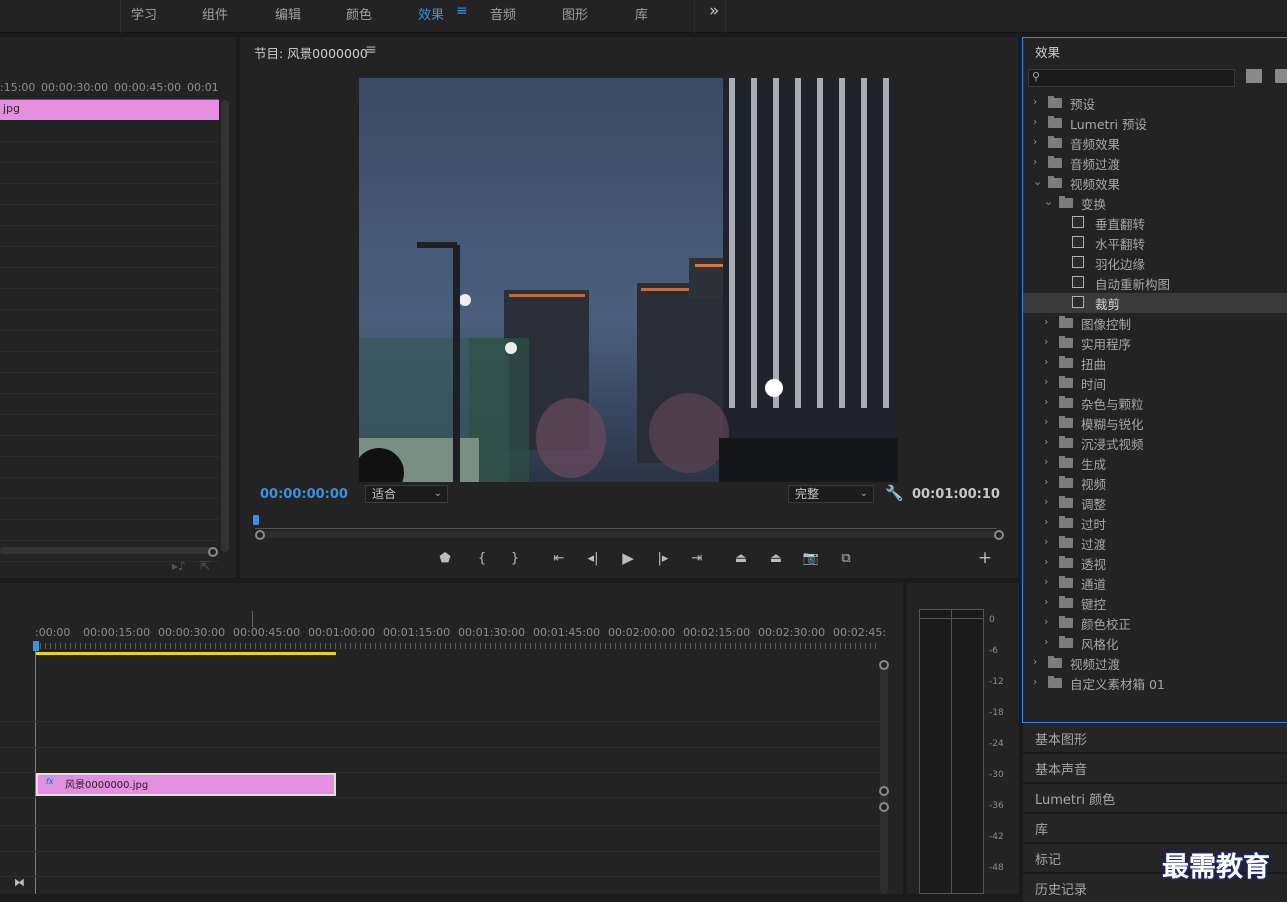 The width and height of the screenshot is (1287, 902). I want to click on effects-item: › Lumetri 预设, so click(1155, 123).